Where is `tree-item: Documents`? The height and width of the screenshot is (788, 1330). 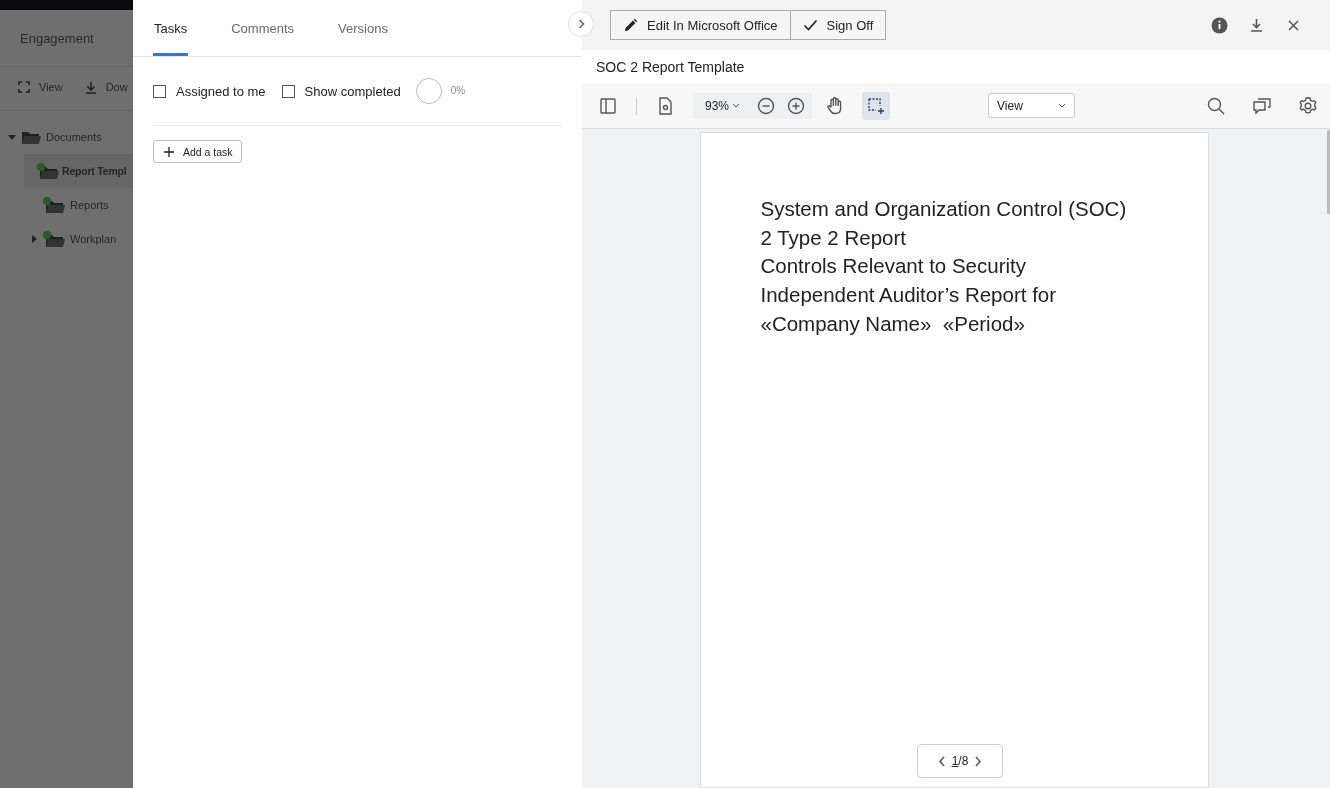 tree-item: Documents is located at coordinates (66, 137).